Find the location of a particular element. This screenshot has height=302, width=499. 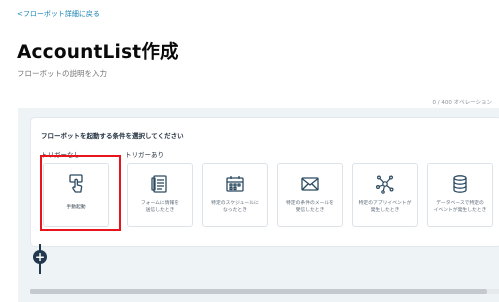

database-icon is located at coordinates (460, 184).